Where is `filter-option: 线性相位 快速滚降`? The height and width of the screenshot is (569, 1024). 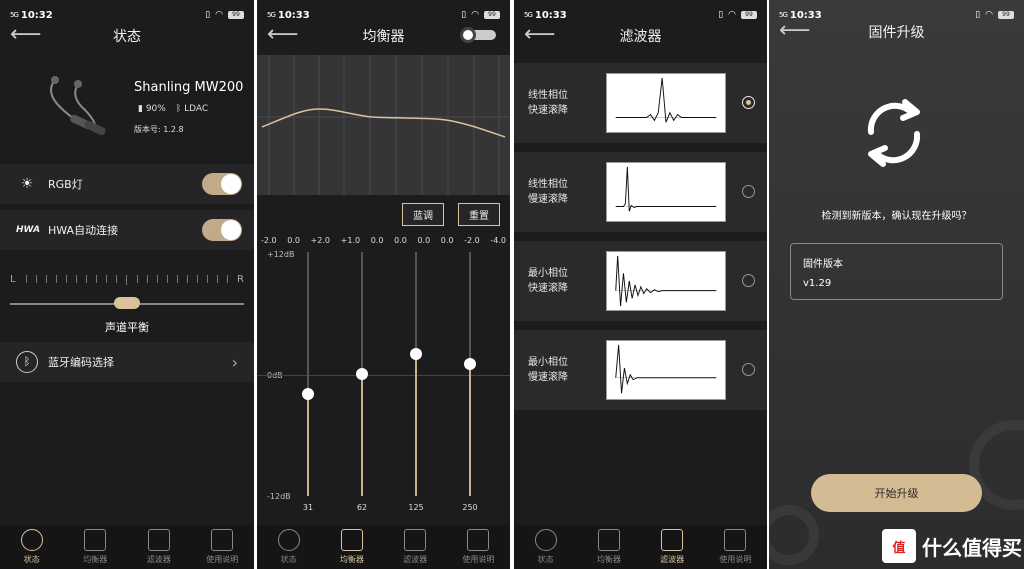
filter-option: 线性相位 快速滚降 is located at coordinates (640, 103).